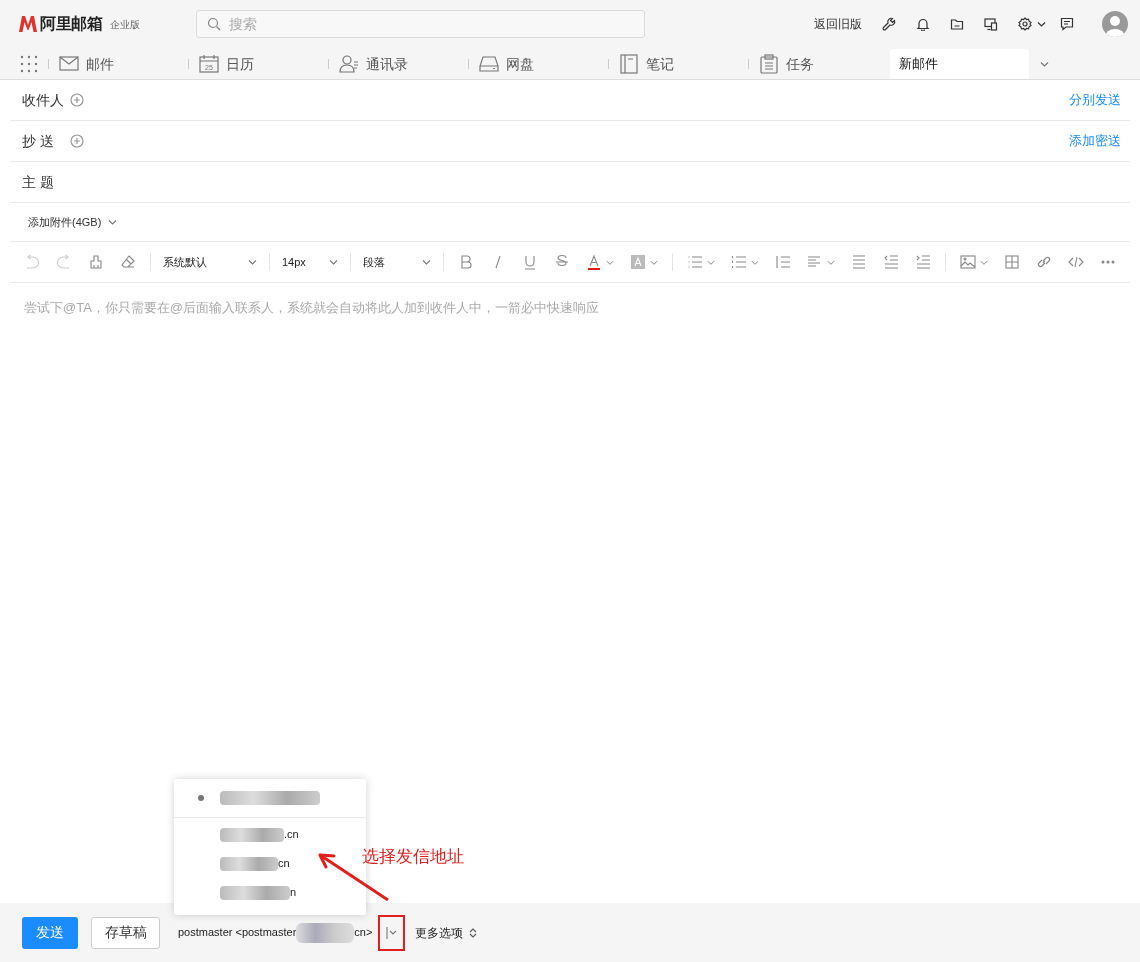 The height and width of the screenshot is (962, 1140). I want to click on sender-address: cn>, so click(363, 933).